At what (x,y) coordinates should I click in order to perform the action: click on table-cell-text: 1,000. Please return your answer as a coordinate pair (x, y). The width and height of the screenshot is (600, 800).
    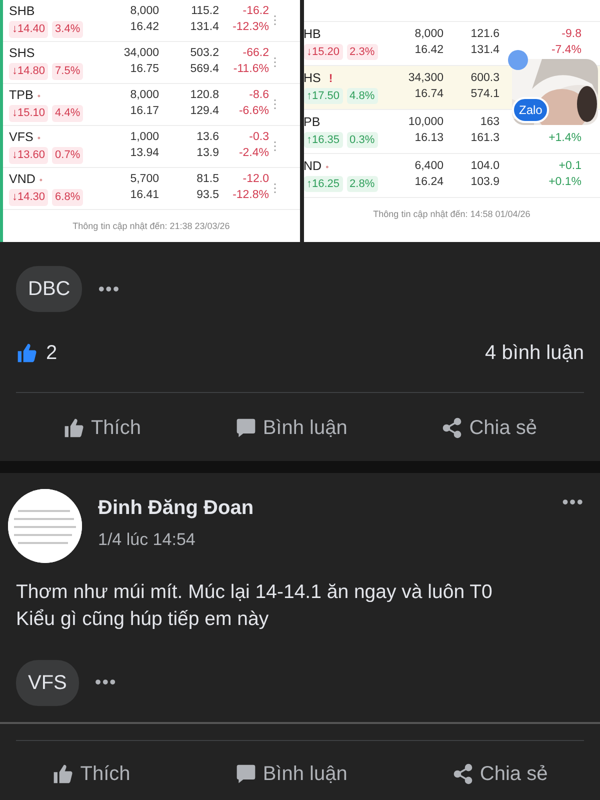
    Looking at the image, I should click on (144, 138).